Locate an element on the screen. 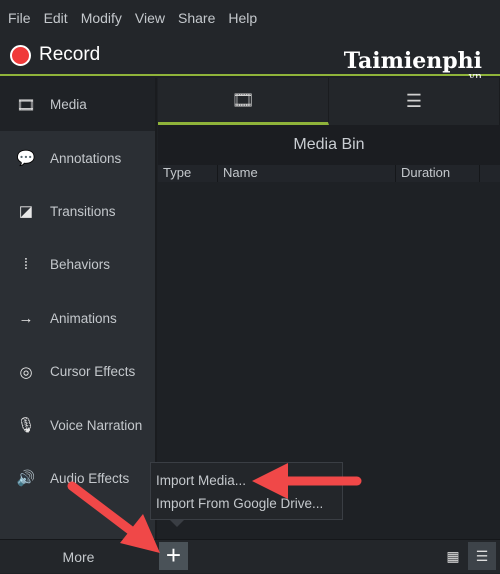  watermark-logo: Taimienphi .vn is located at coordinates (412, 65).